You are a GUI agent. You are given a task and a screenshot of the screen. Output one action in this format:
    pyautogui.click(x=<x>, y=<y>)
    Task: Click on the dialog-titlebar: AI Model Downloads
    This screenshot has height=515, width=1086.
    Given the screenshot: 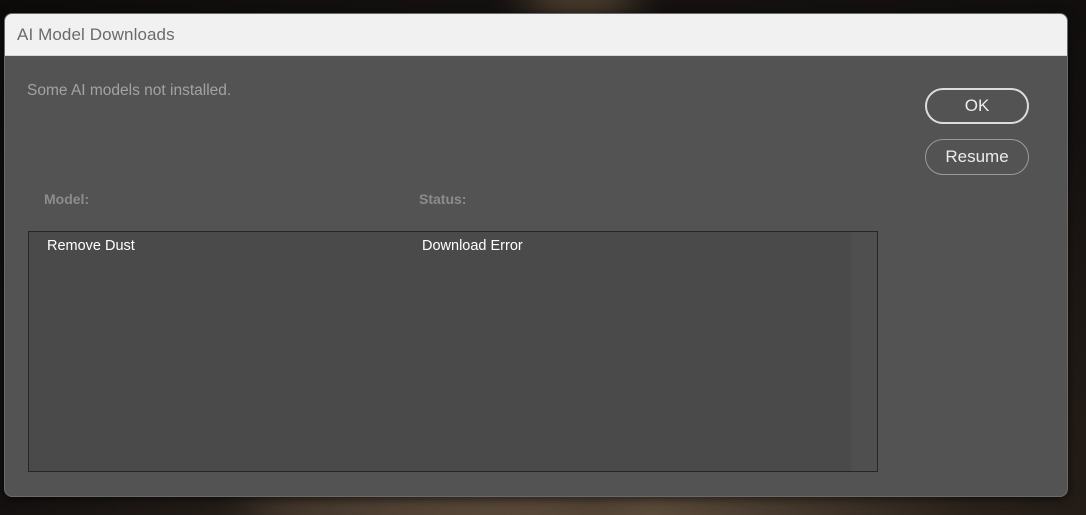 What is the action you would take?
    pyautogui.click(x=536, y=35)
    